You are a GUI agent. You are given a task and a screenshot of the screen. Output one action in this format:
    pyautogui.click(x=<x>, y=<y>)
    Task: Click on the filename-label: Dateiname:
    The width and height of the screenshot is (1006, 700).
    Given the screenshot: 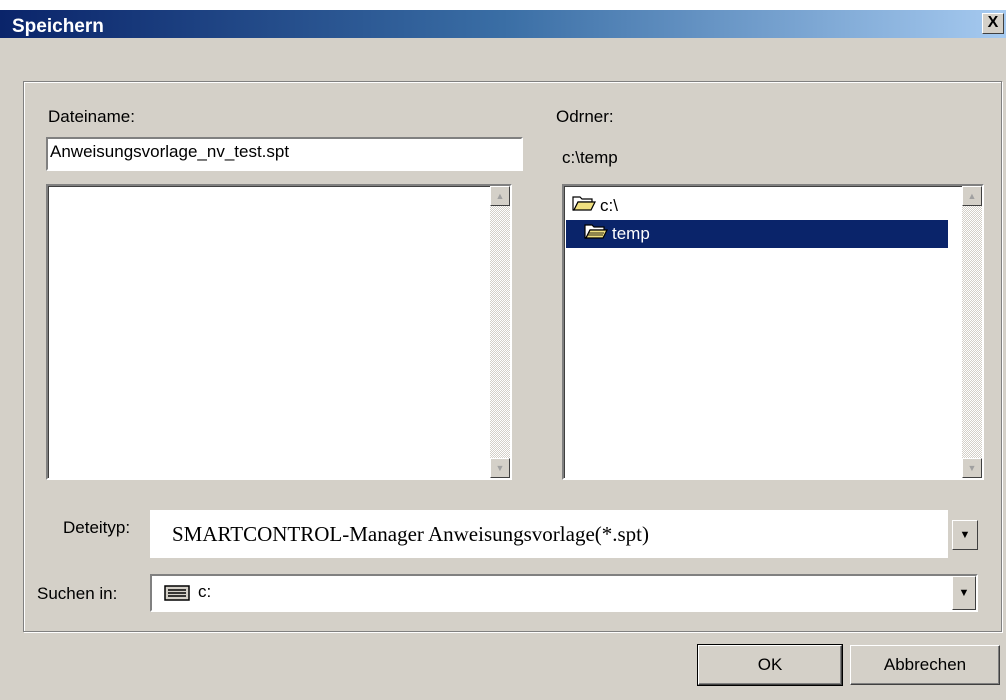 What is the action you would take?
    pyautogui.click(x=91, y=117)
    